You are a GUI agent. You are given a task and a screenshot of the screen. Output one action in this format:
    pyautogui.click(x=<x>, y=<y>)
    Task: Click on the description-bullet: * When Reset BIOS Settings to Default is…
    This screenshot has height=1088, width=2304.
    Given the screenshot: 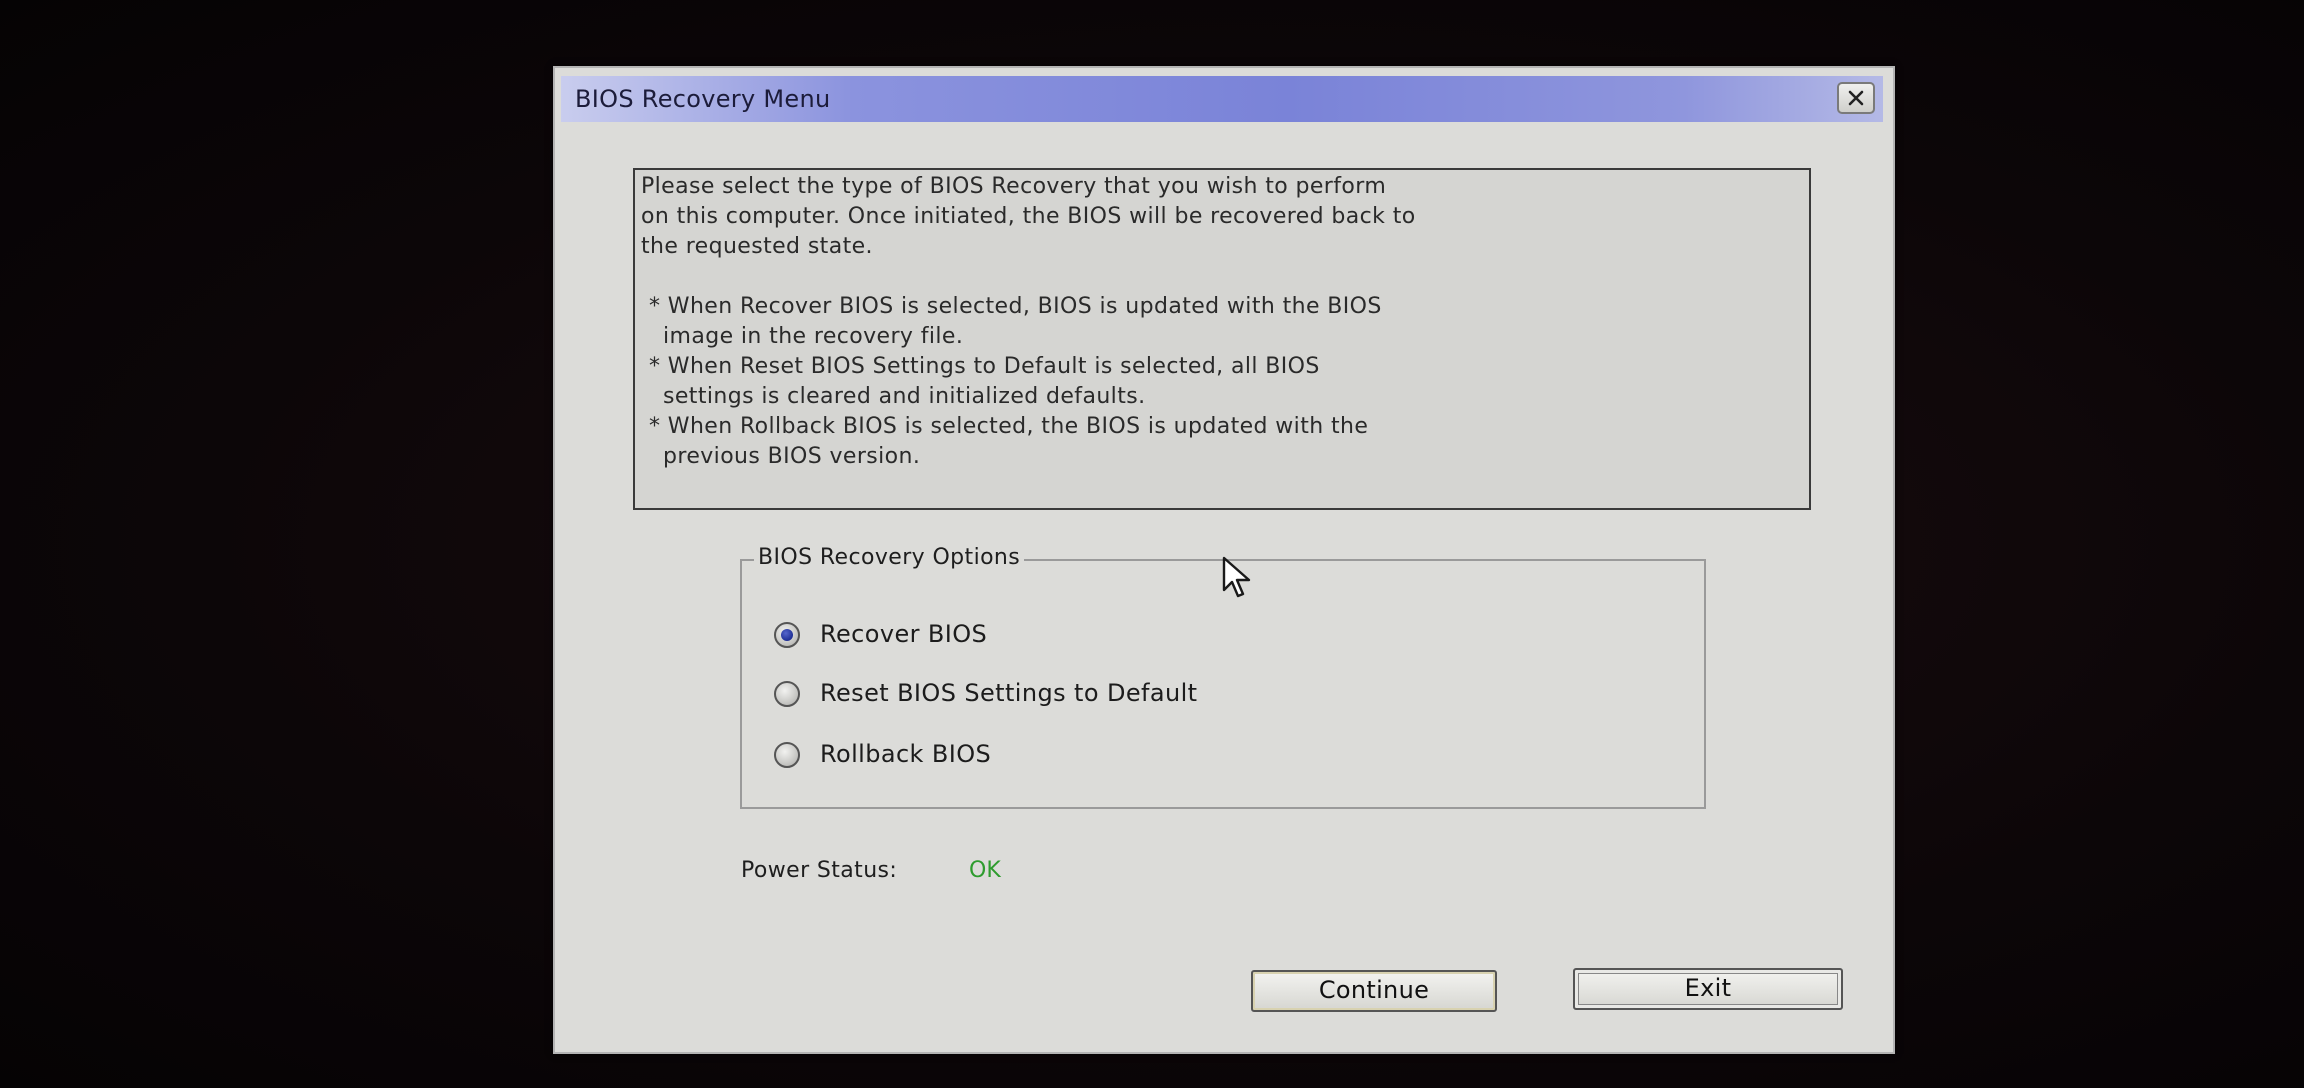 What is the action you would take?
    pyautogui.click(x=984, y=366)
    